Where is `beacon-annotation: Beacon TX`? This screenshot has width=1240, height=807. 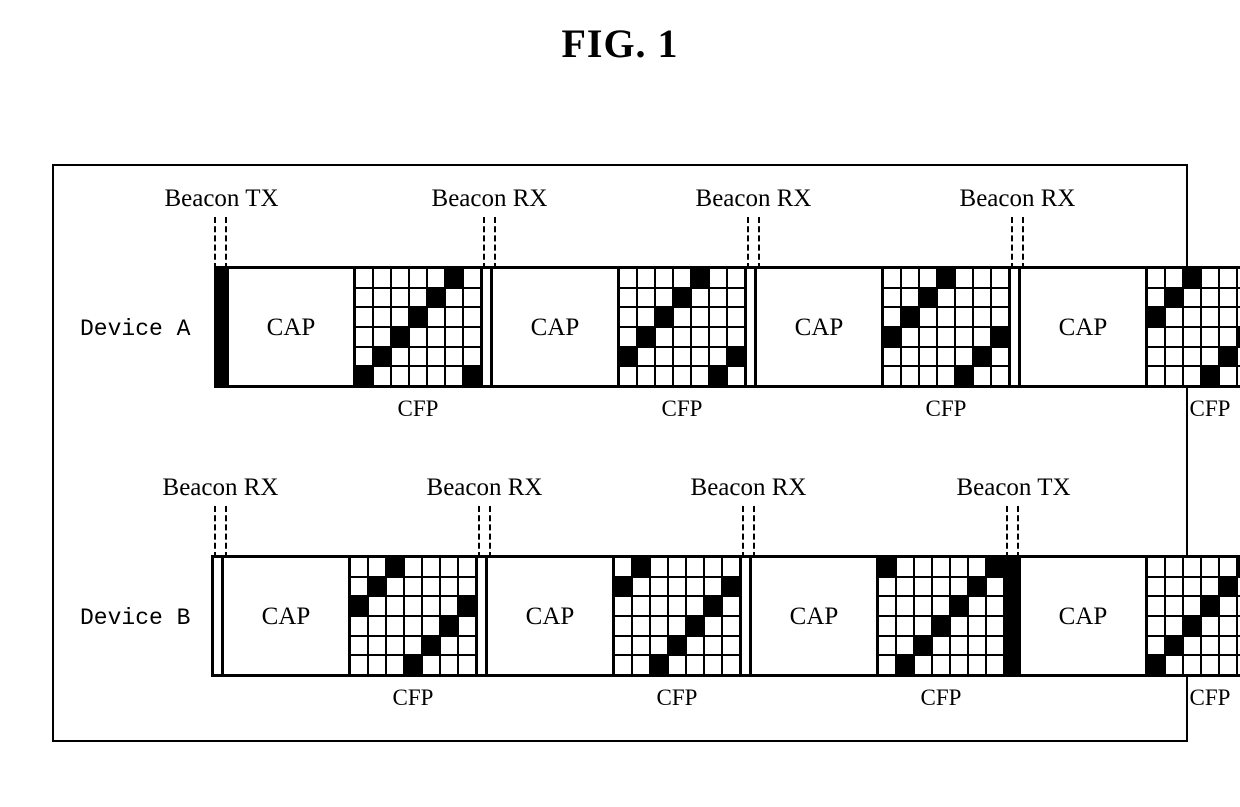
beacon-annotation: Beacon TX is located at coordinates (1013, 508).